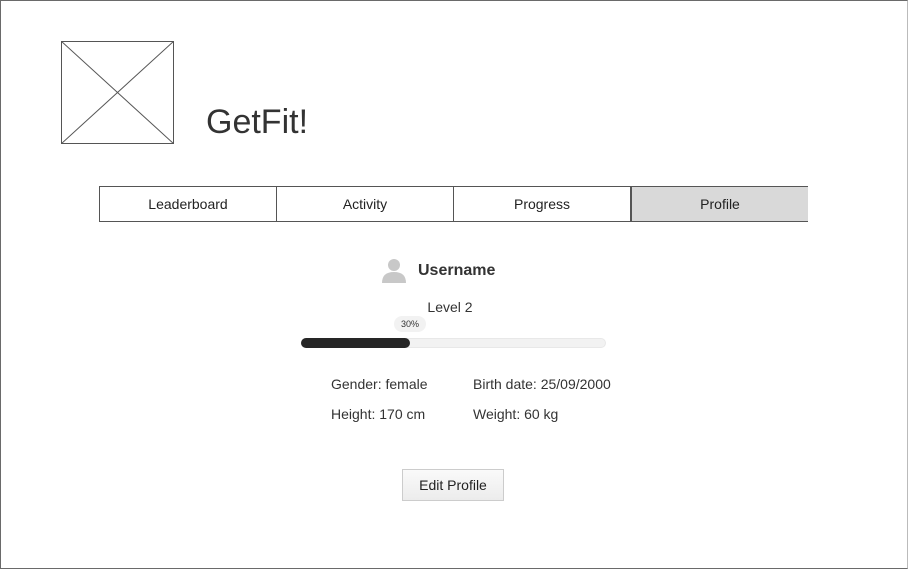 Image resolution: width=908 pixels, height=569 pixels. What do you see at coordinates (542, 204) in the screenshot?
I see `tab-progress: Progress` at bounding box center [542, 204].